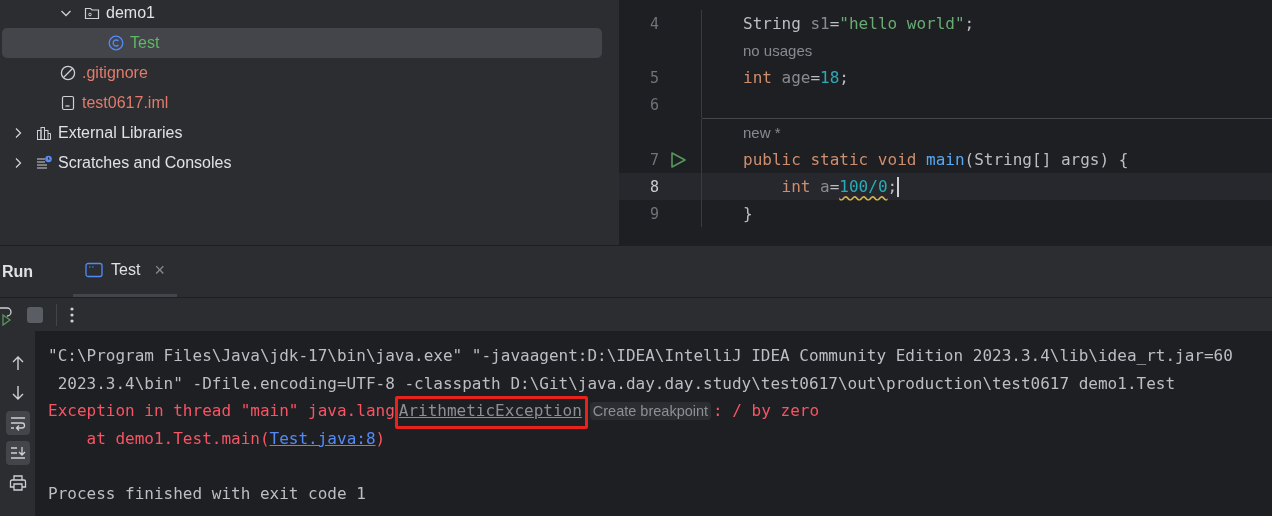 Image resolution: width=1272 pixels, height=516 pixels. Describe the element at coordinates (302, 14) in the screenshot. I see `tree-item: demo1` at that location.